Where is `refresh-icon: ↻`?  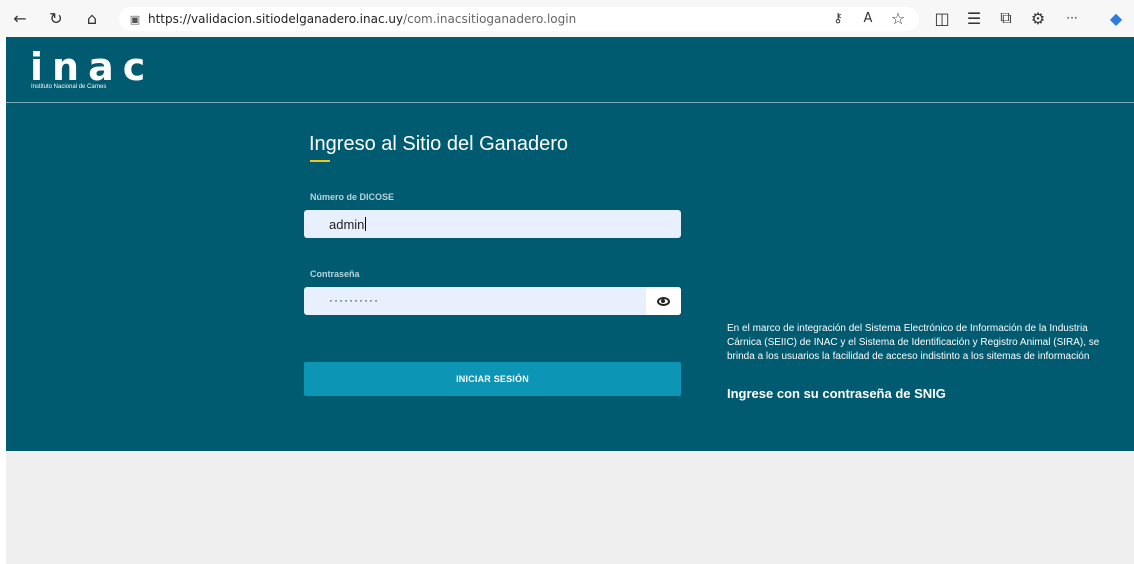
refresh-icon: ↻ is located at coordinates (56, 18).